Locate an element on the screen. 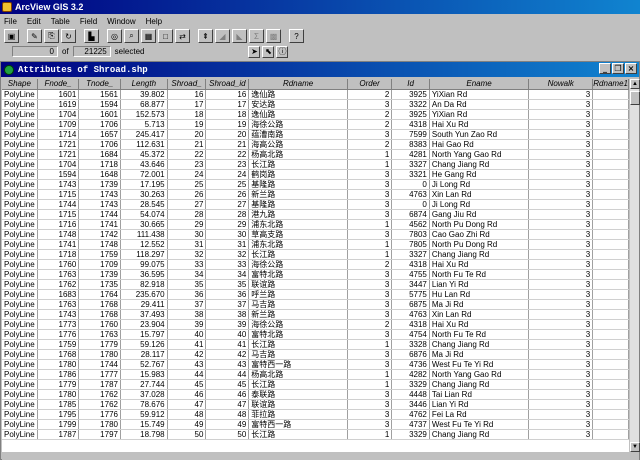  calculator-icon: ▩ is located at coordinates (273, 36).